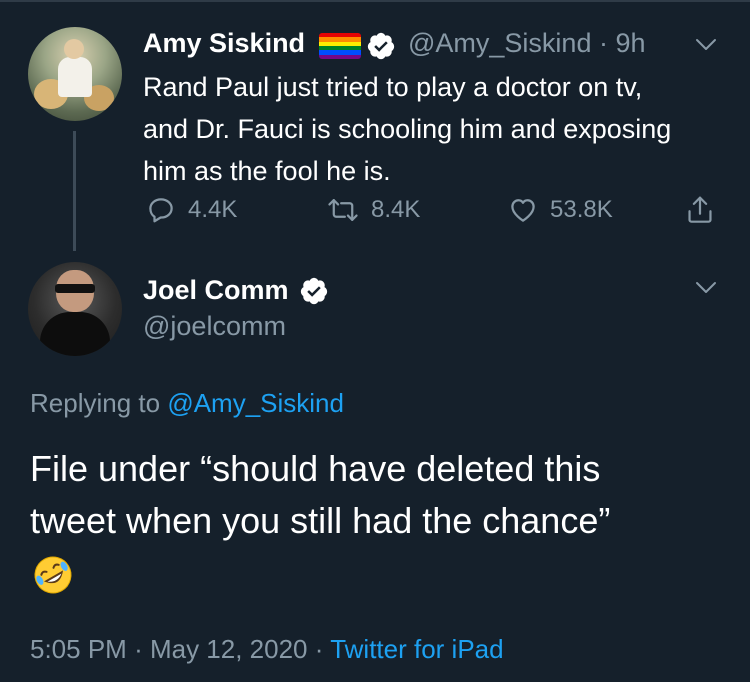 Image resolution: width=750 pixels, height=682 pixels. What do you see at coordinates (375, 1) in the screenshot?
I see `top-divider` at bounding box center [375, 1].